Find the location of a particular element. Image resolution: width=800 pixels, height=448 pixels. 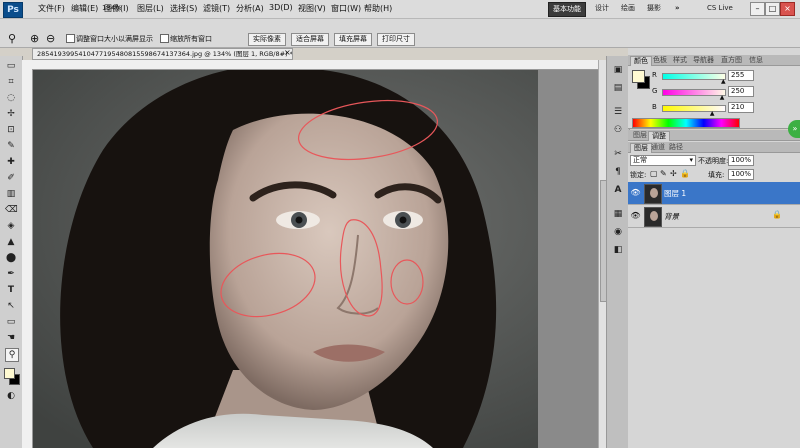

eraser-tool-icon: ⌫ is located at coordinates (11, 210).